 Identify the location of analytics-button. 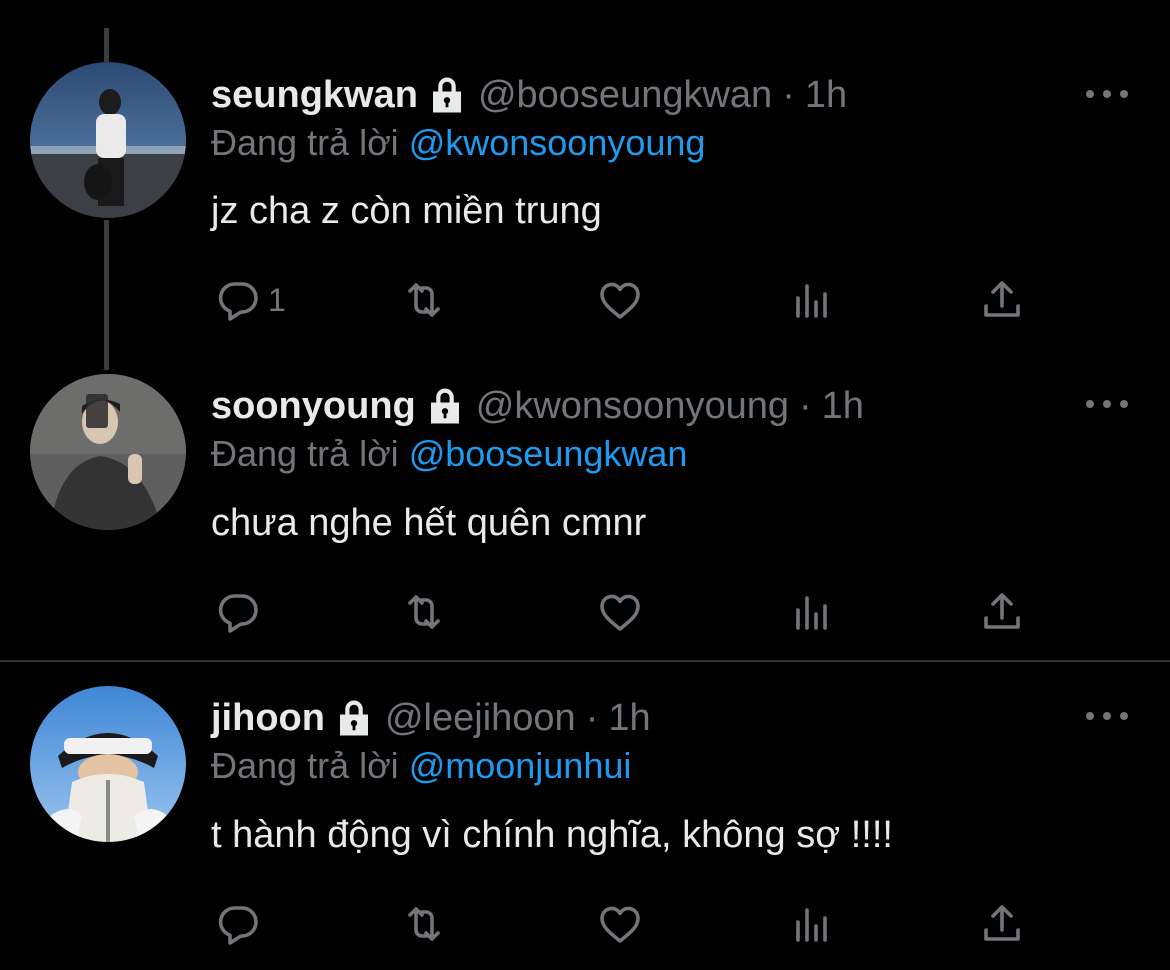
(812, 924).